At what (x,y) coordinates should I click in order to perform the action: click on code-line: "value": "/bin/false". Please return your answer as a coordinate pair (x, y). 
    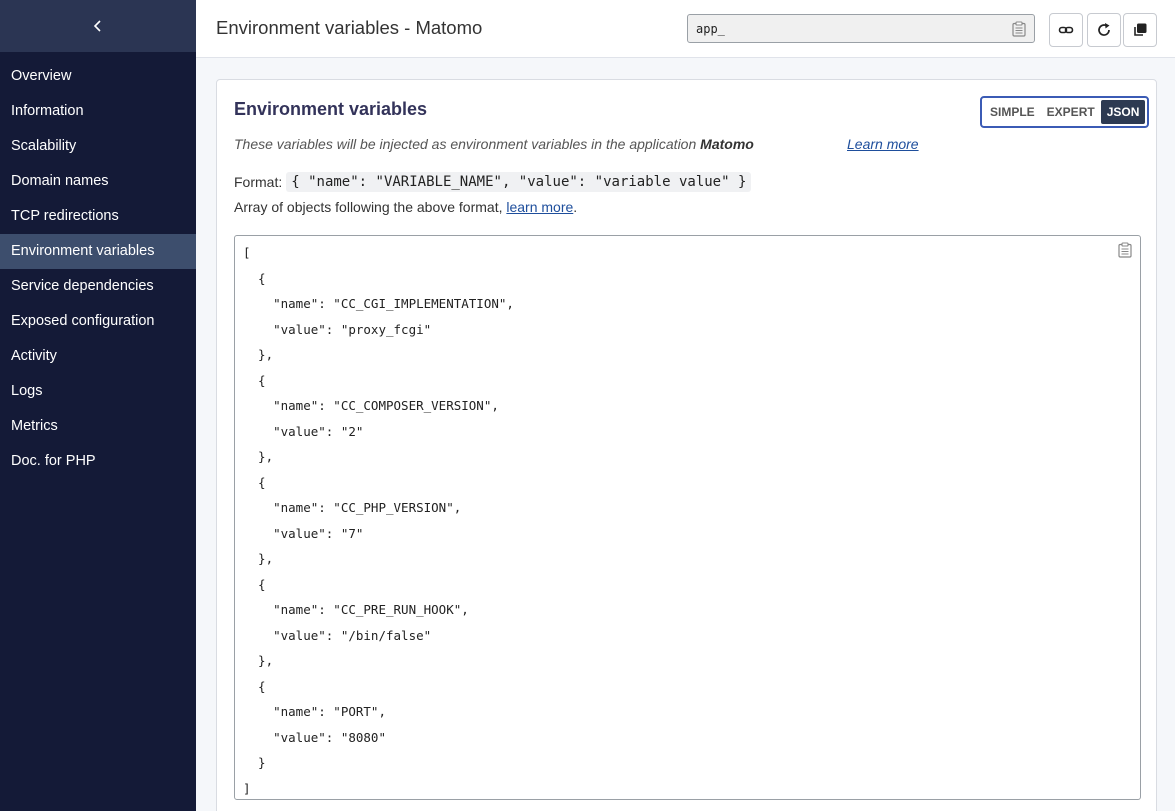
    Looking at the image, I should click on (337, 635).